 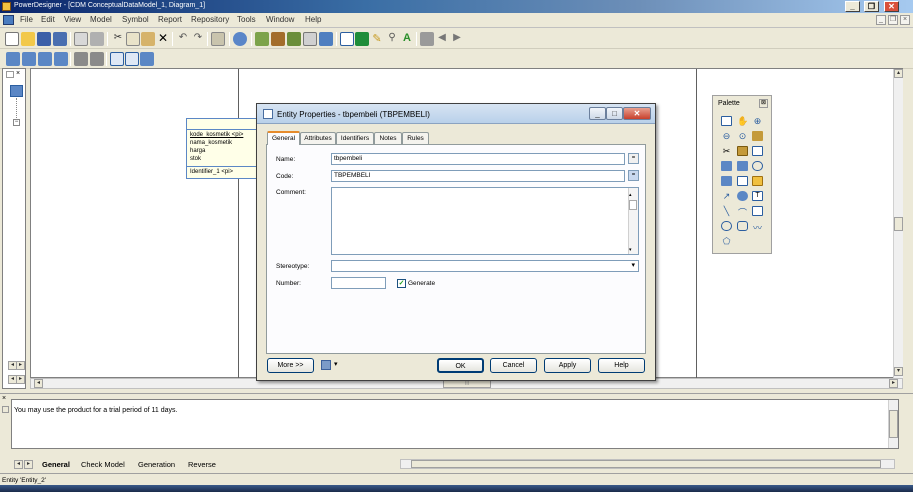 I want to click on ok-button: OK, so click(x=460, y=365).